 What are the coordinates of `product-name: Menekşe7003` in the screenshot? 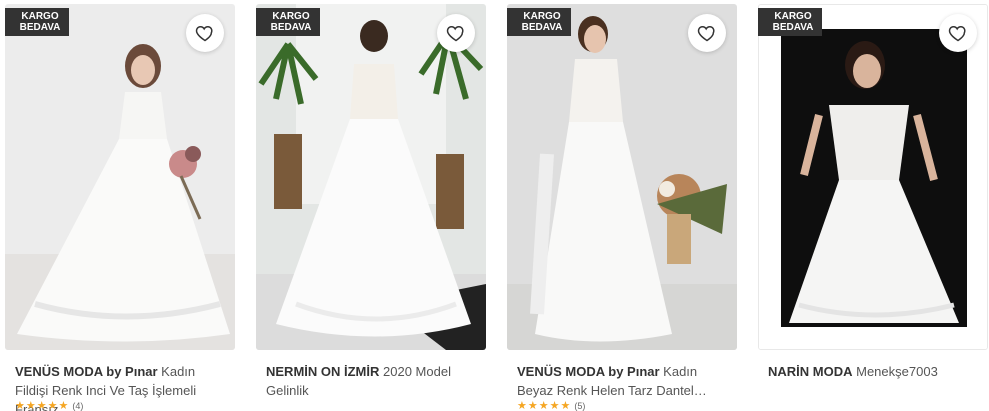 It's located at (897, 371).